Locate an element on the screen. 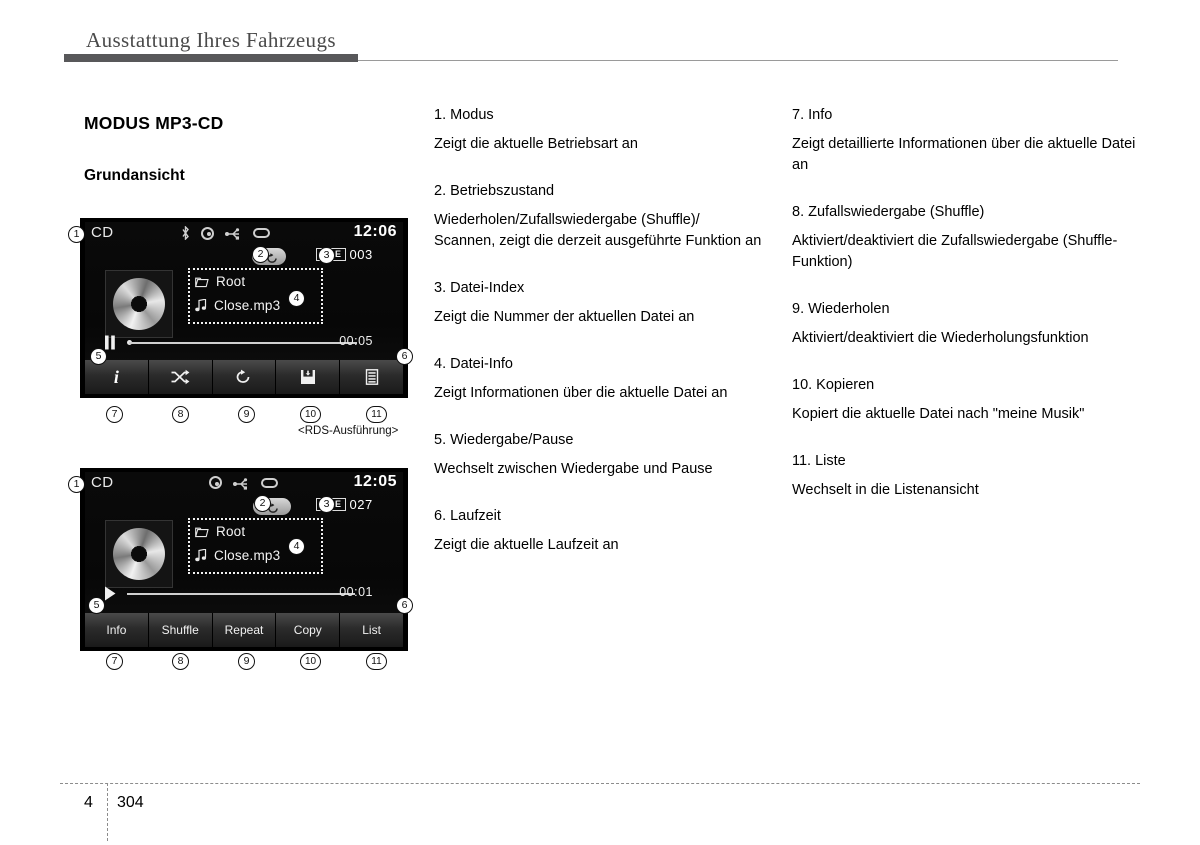  legend-item-title: 7. Info is located at coordinates (812, 115).